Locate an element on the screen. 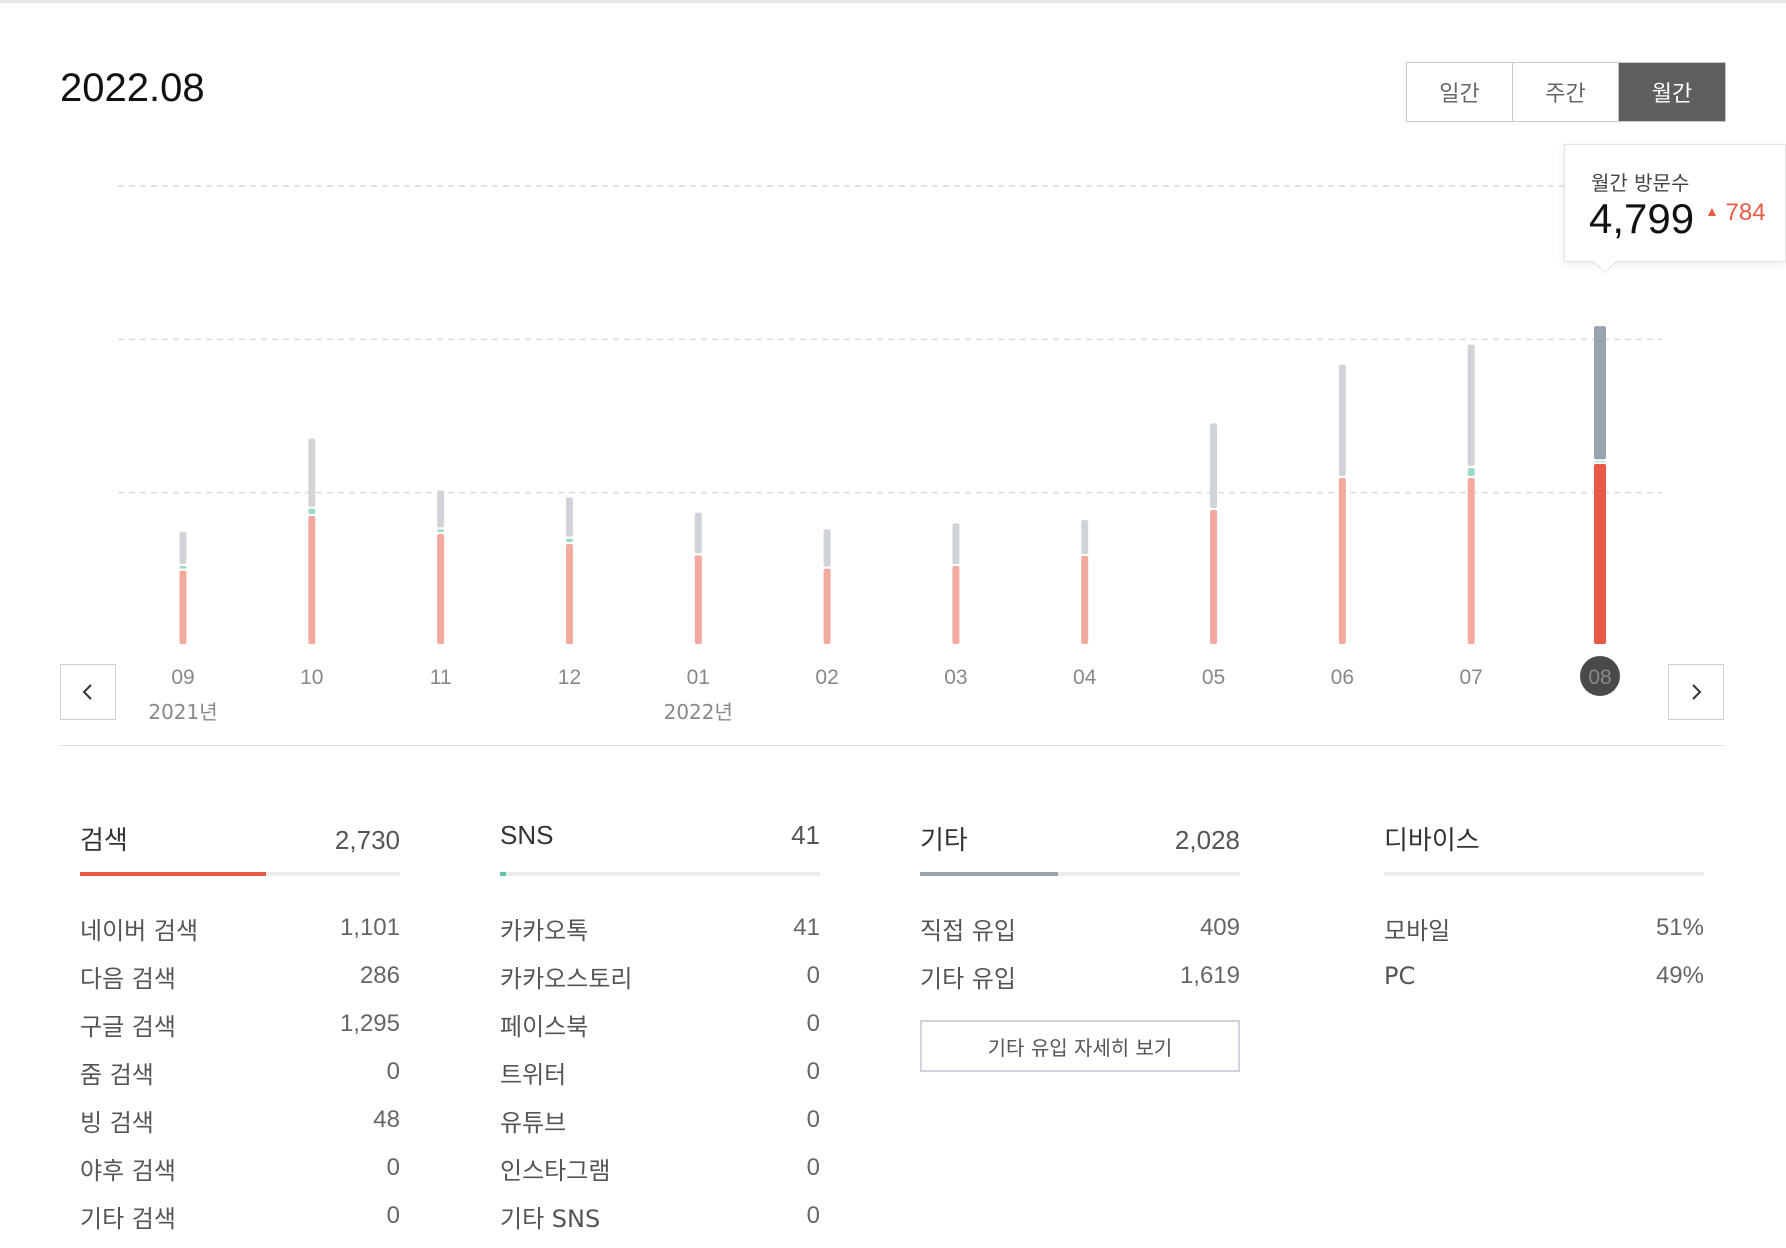  search-row: 네이버 검색 1,101 is located at coordinates (240, 928).